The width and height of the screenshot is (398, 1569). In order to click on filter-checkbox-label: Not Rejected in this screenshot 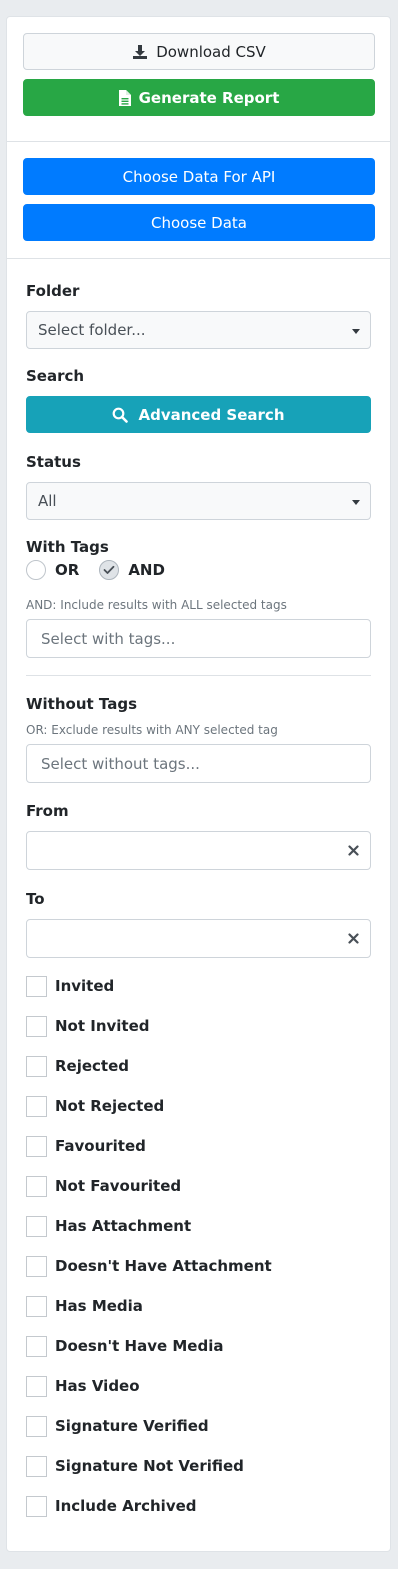, I will do `click(110, 1106)`.